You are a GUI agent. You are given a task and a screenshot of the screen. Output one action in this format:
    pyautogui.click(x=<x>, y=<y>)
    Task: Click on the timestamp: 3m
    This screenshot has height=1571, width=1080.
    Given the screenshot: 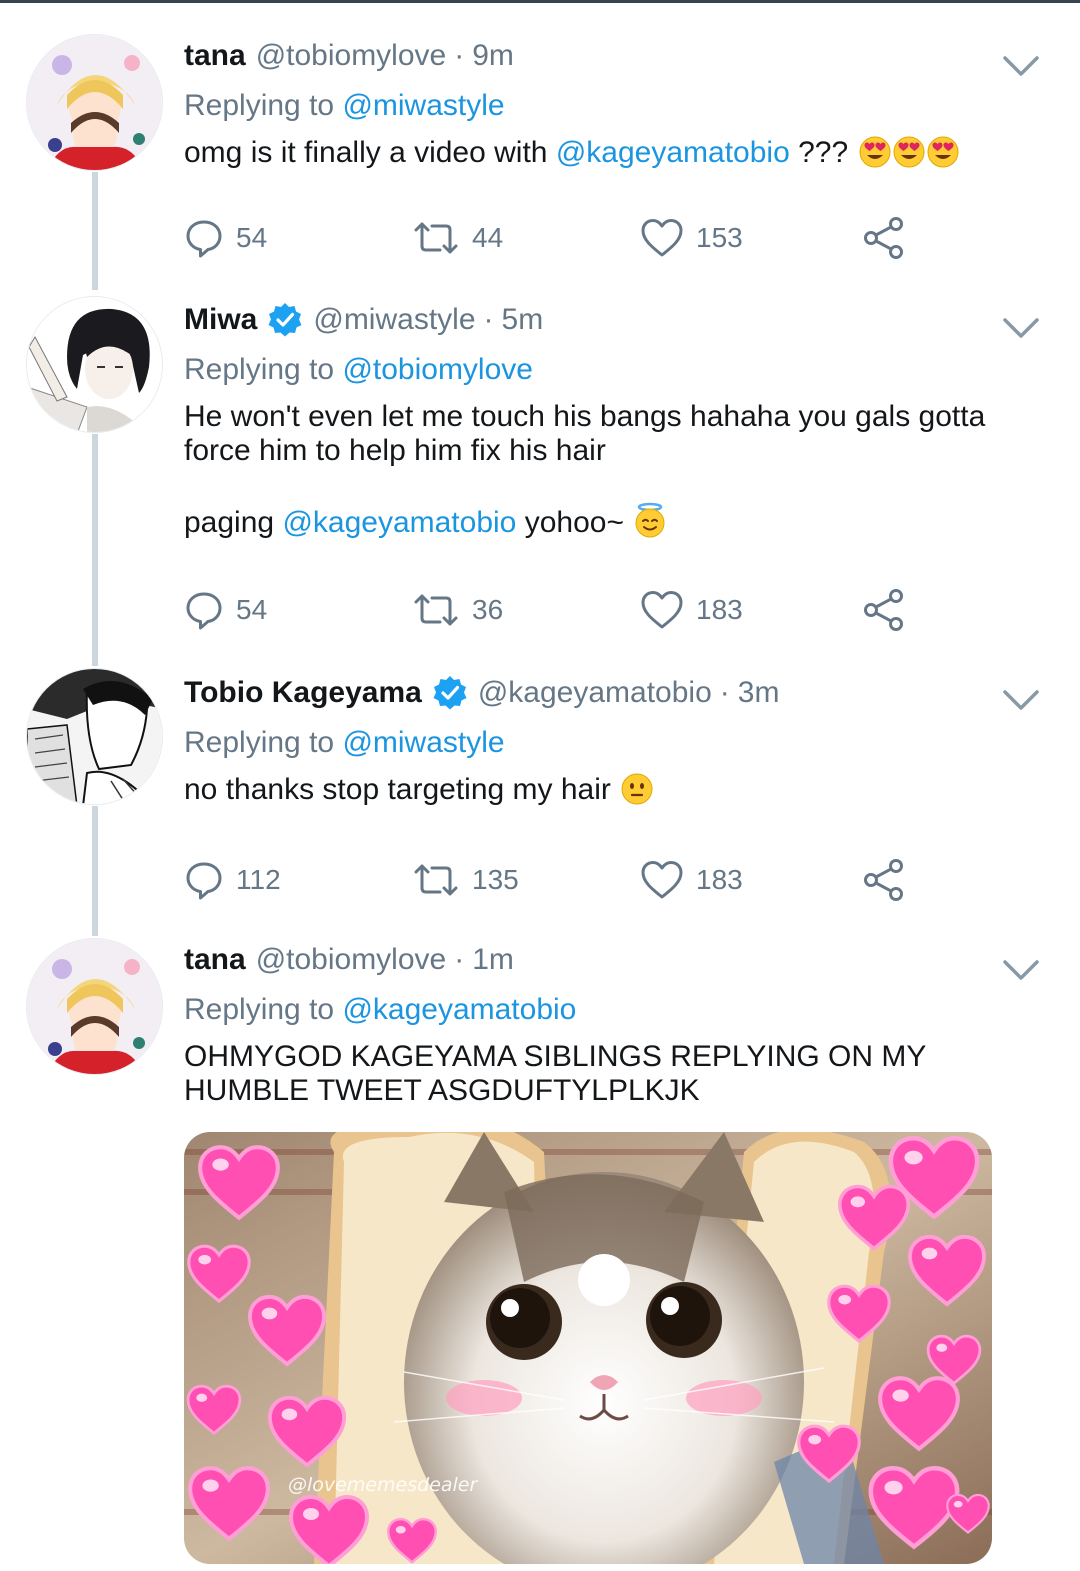 What is the action you would take?
    pyautogui.click(x=759, y=693)
    